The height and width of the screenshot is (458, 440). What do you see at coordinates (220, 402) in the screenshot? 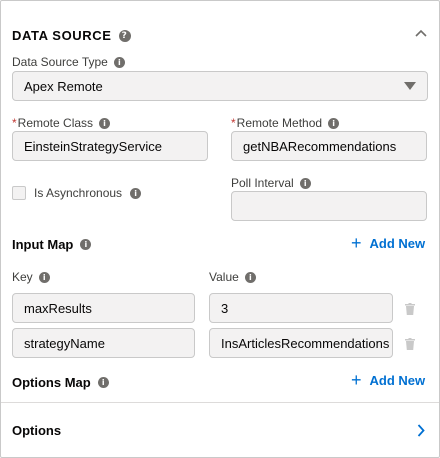
I see `divider` at bounding box center [220, 402].